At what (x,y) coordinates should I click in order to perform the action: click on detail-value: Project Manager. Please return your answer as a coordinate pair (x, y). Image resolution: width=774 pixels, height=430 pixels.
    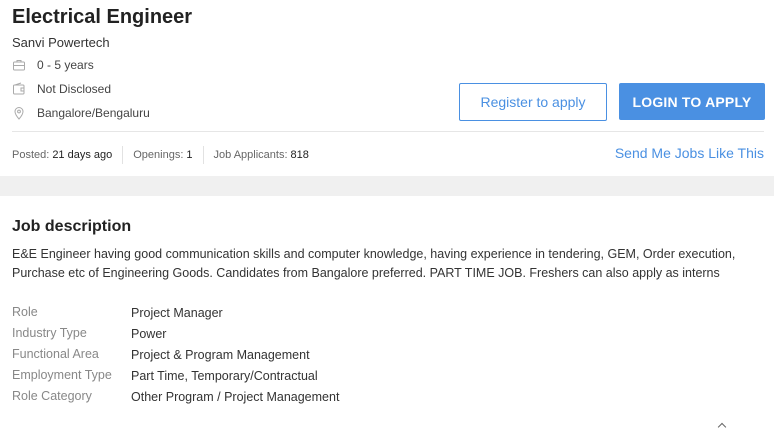
    Looking at the image, I should click on (177, 313).